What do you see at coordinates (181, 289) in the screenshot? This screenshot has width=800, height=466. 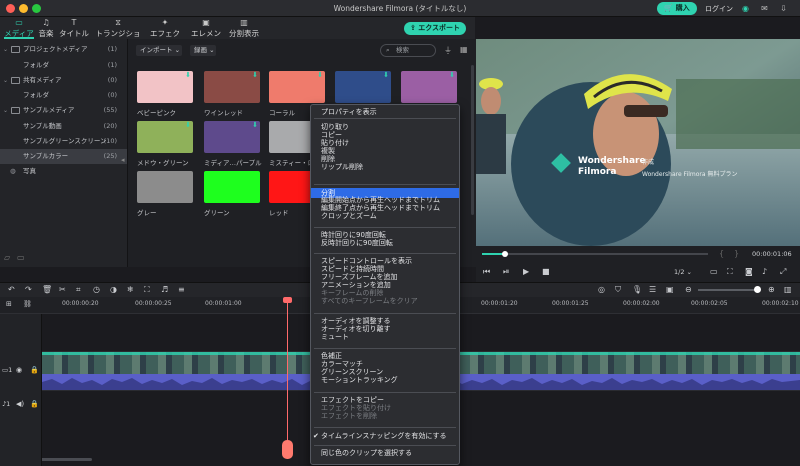 I see `adjust-icon: ≡` at bounding box center [181, 289].